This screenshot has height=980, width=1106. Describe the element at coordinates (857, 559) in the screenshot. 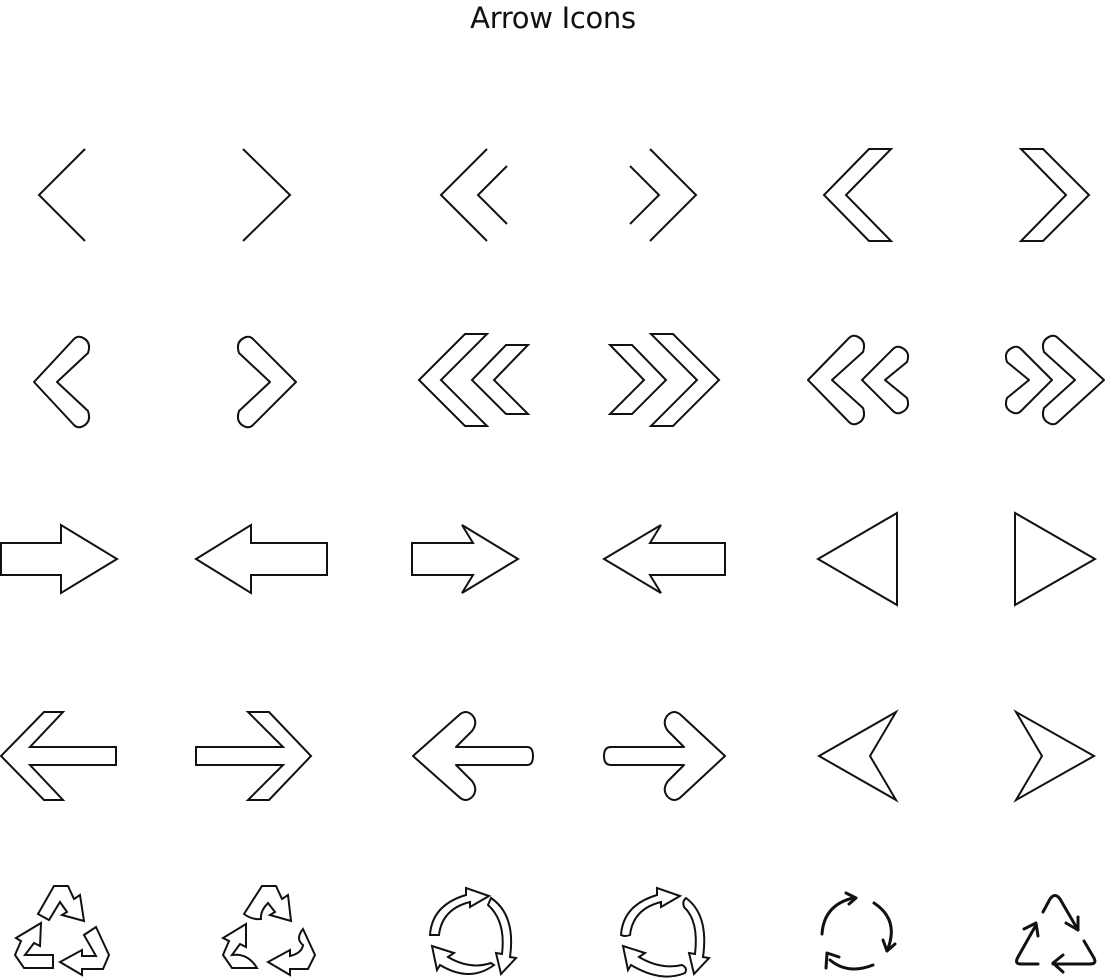

I see `triangle-left-icon` at that location.